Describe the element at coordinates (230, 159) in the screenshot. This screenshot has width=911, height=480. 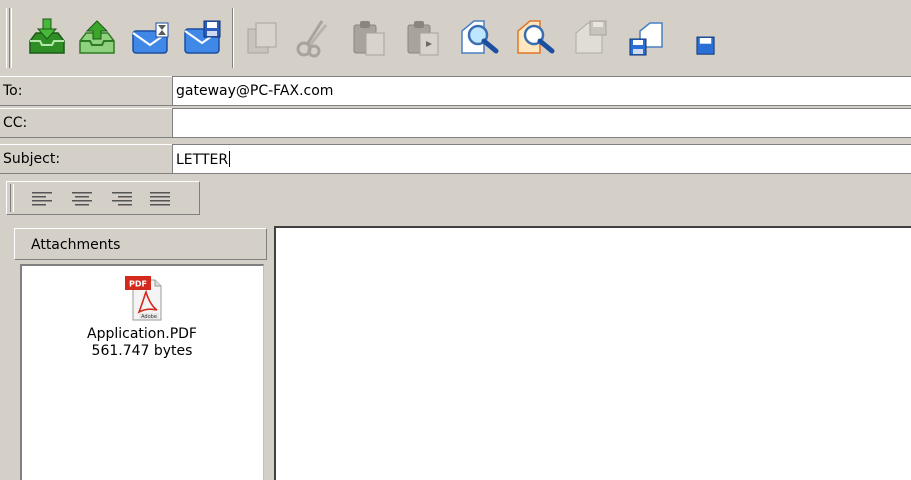
I see `text-caret` at that location.